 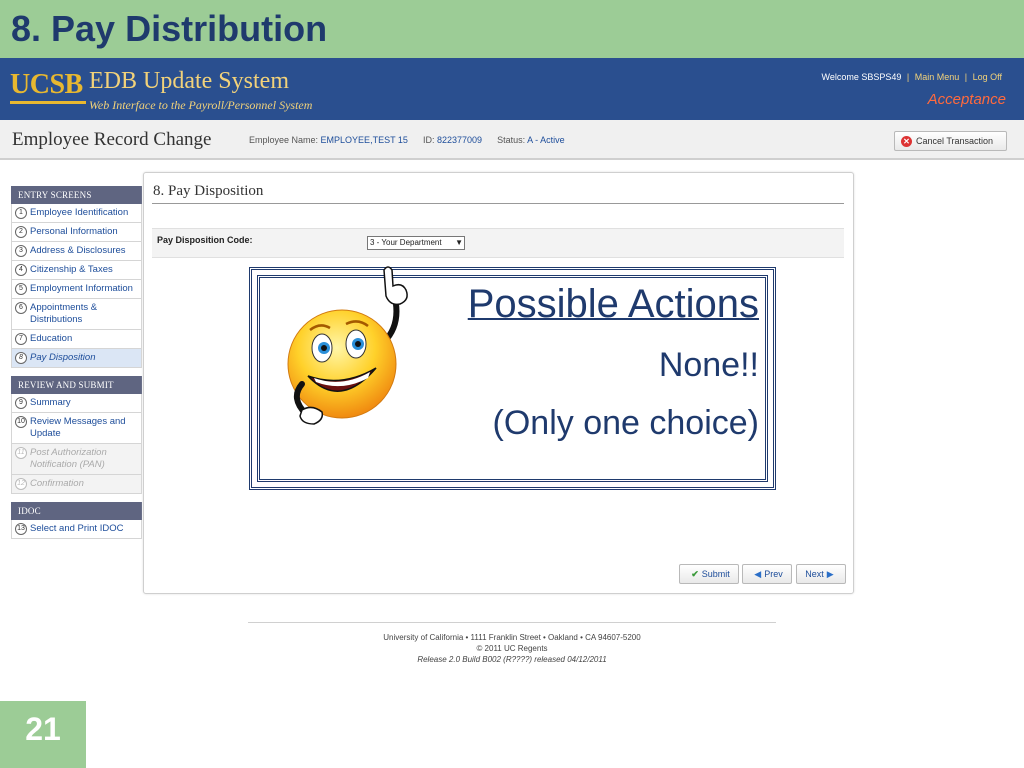 I want to click on next-button: Next ▶, so click(x=821, y=574).